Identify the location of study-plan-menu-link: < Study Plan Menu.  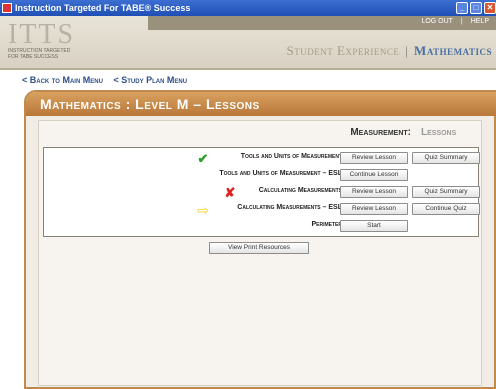
(151, 80).